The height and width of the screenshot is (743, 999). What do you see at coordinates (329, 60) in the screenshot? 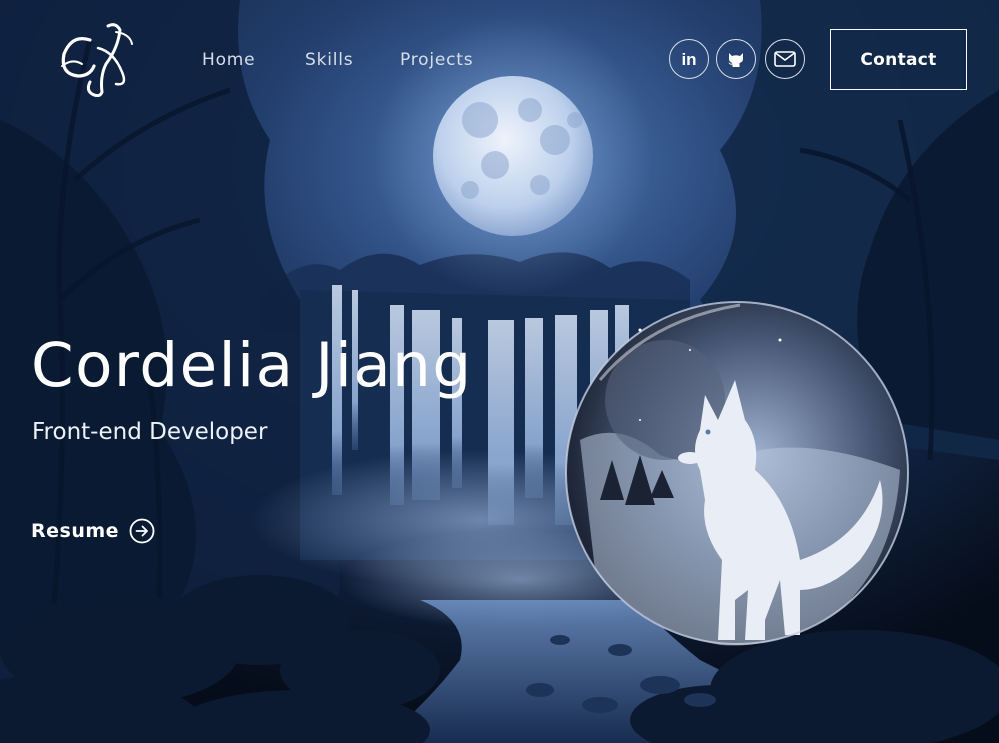
I see `nav-skills-link: Skills` at bounding box center [329, 60].